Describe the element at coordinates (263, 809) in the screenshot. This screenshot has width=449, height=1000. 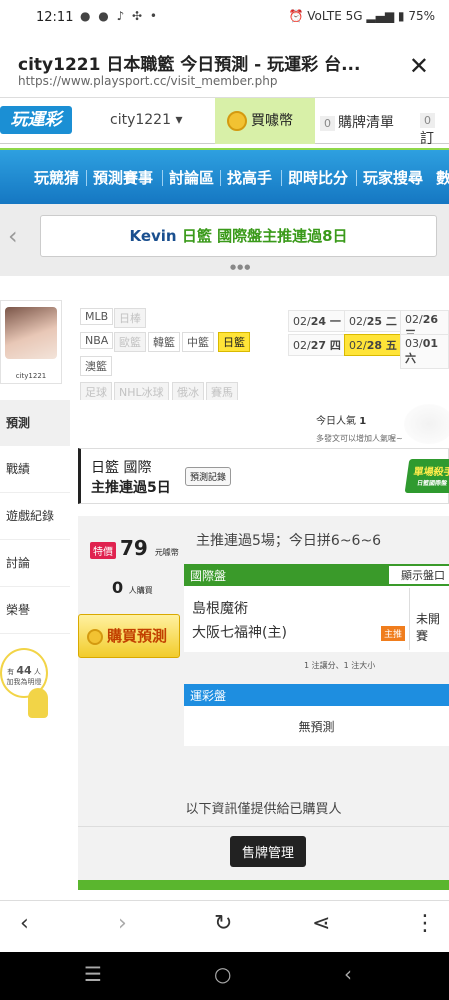
I see `buyers-only-notice: 以下資訊僅提供給已購買人` at that location.